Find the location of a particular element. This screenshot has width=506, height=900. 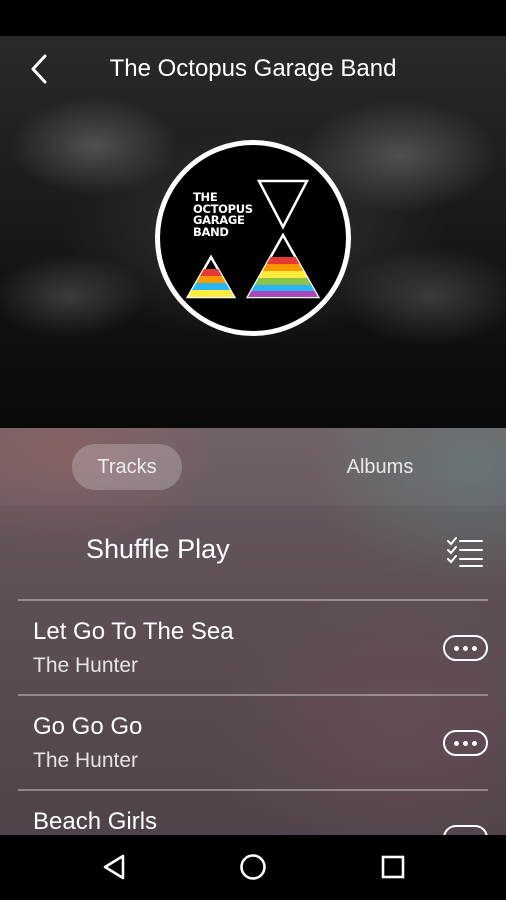

queue-button is located at coordinates (465, 552).